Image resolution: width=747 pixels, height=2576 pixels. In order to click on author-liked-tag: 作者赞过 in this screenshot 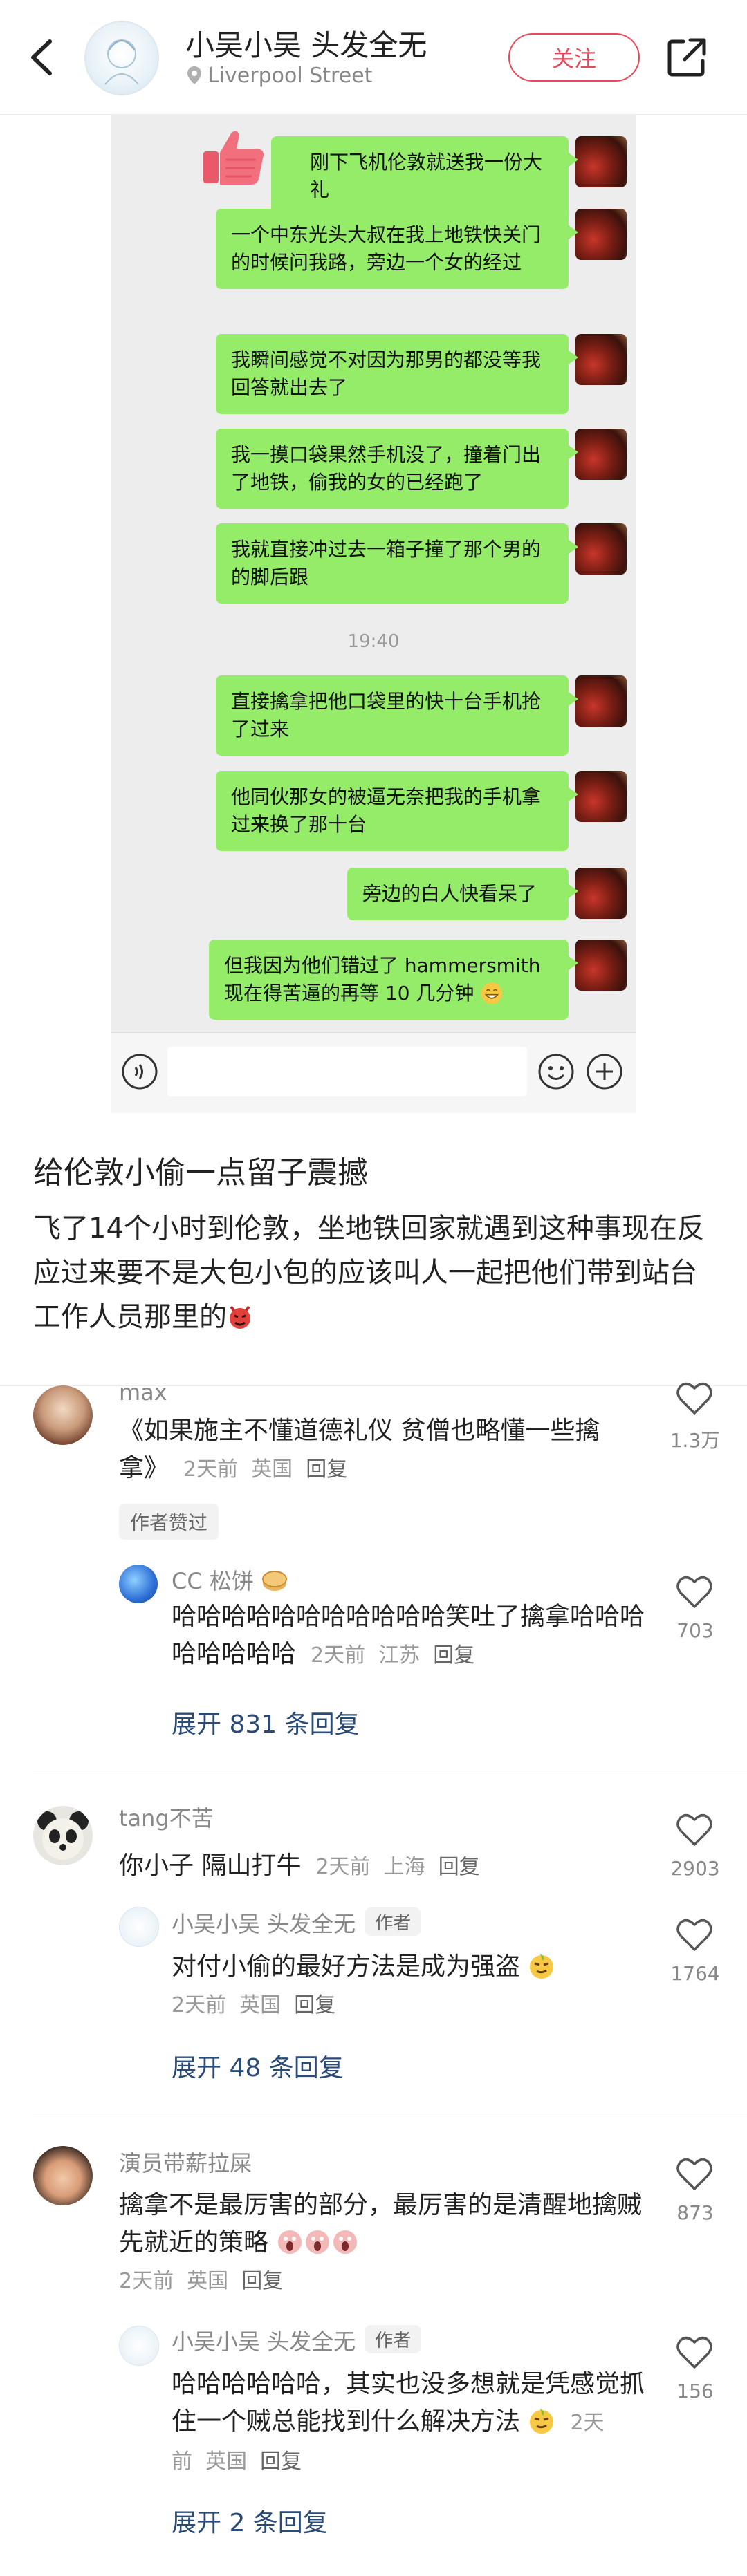, I will do `click(169, 1522)`.